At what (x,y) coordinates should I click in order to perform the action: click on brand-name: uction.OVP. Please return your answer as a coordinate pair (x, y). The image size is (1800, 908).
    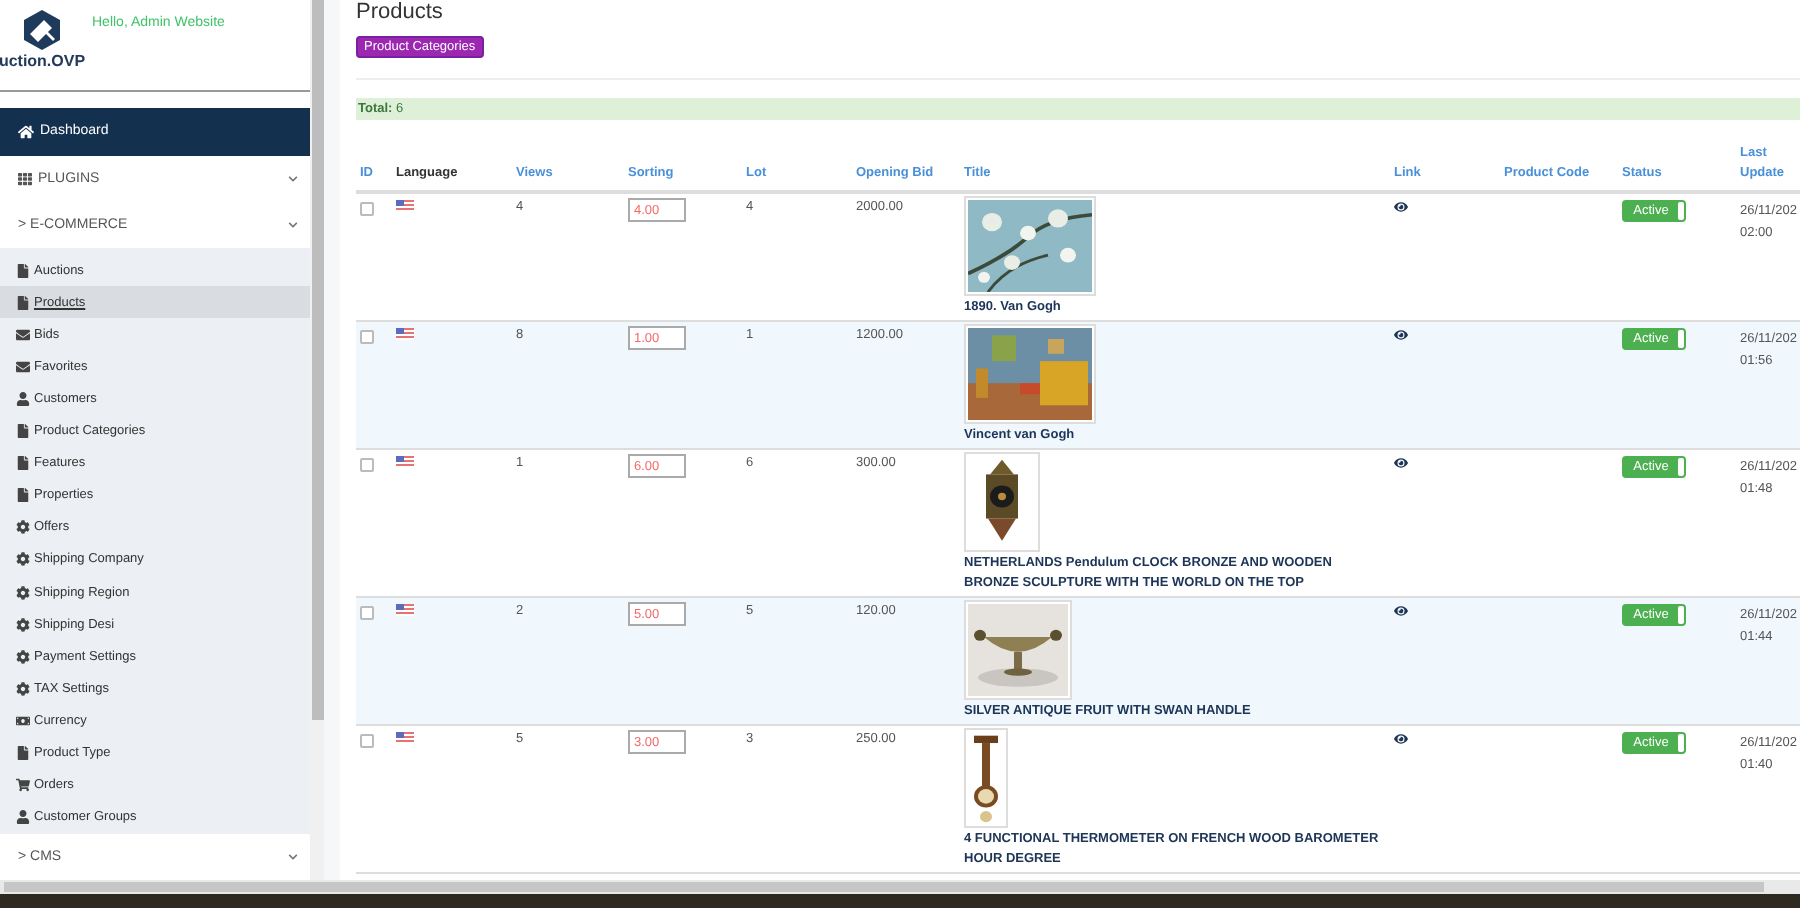
    Looking at the image, I should click on (43, 61).